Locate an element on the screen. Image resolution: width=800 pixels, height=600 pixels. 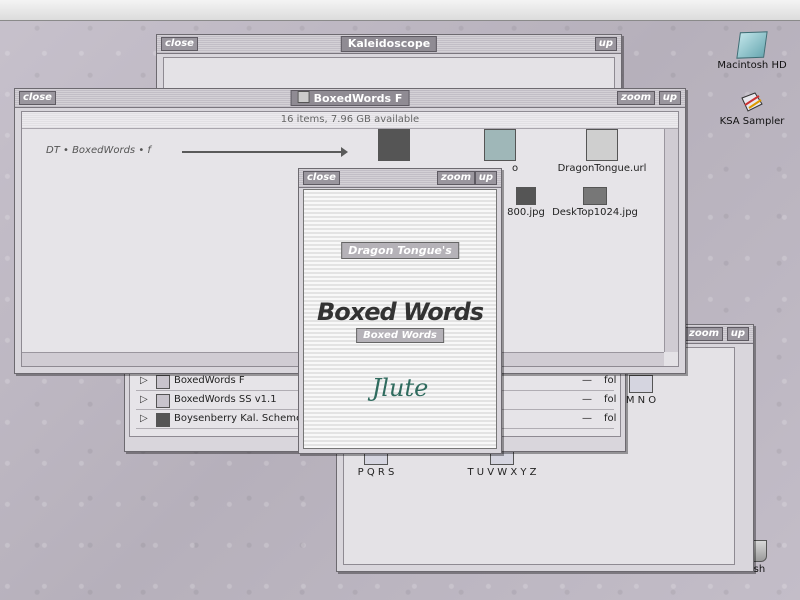
kaleidoscope-window: close Kaleidoscope up is located at coordinates (389, 65).